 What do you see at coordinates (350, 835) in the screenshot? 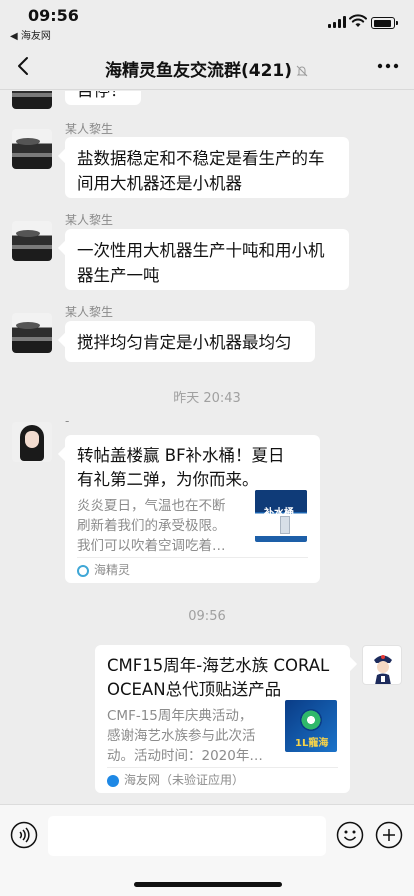
I see `emoji-icon` at bounding box center [350, 835].